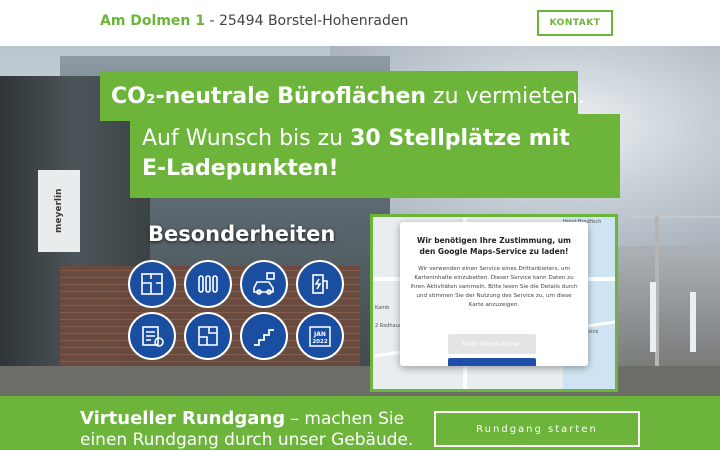 The height and width of the screenshot is (450, 720). What do you see at coordinates (183, 418) in the screenshot?
I see `tour-bold: Virtueller Rundgang` at bounding box center [183, 418].